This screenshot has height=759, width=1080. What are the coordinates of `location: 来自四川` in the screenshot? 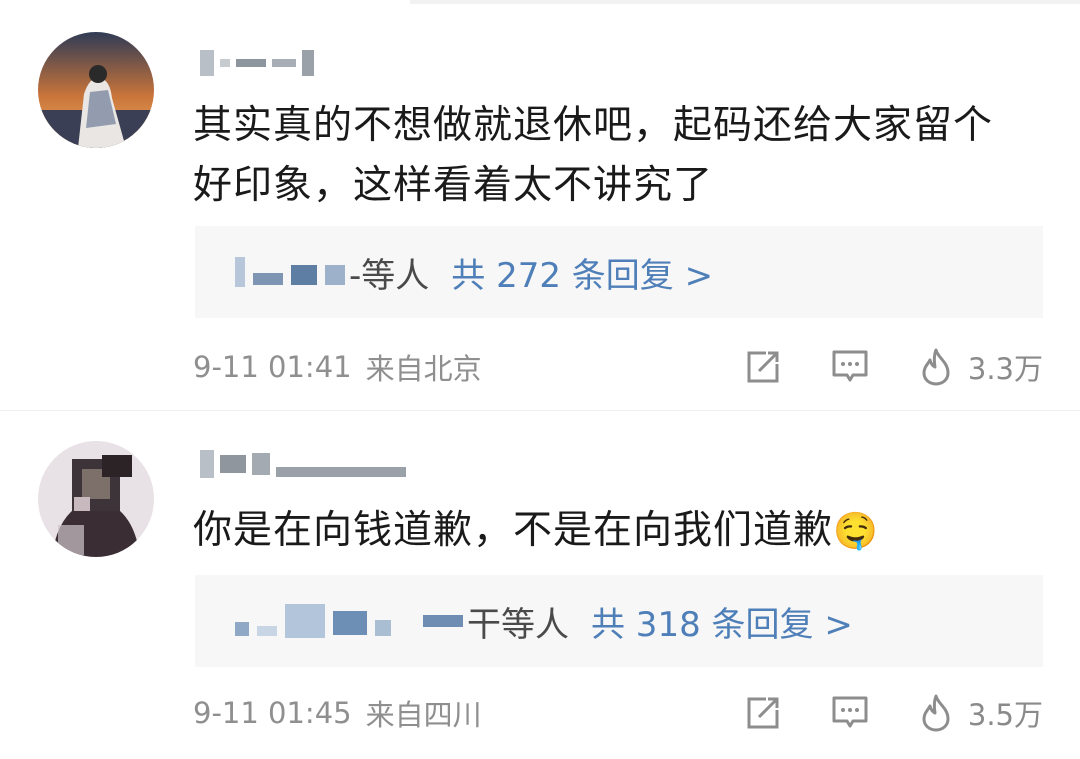 It's located at (423, 715).